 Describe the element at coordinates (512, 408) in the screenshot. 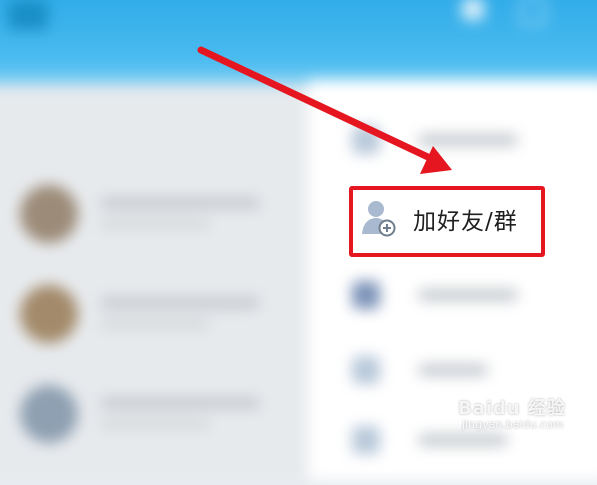

I see `watermark-brand: Baidu 经验` at that location.